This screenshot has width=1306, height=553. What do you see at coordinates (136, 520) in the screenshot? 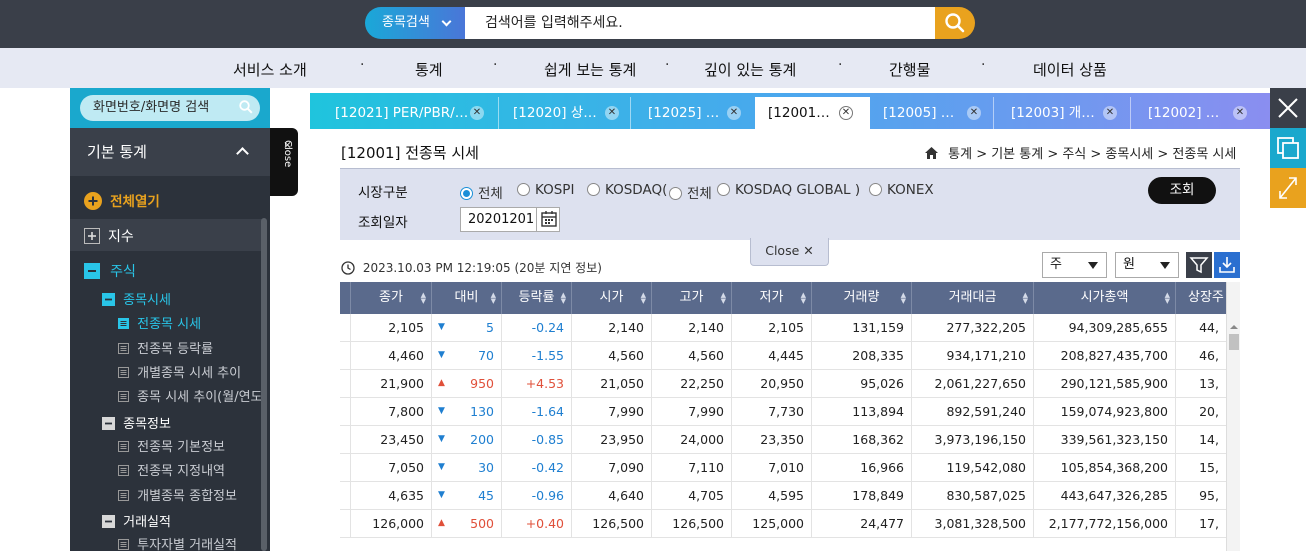
I see `sidebar-item-trading: 거래실적` at bounding box center [136, 520].